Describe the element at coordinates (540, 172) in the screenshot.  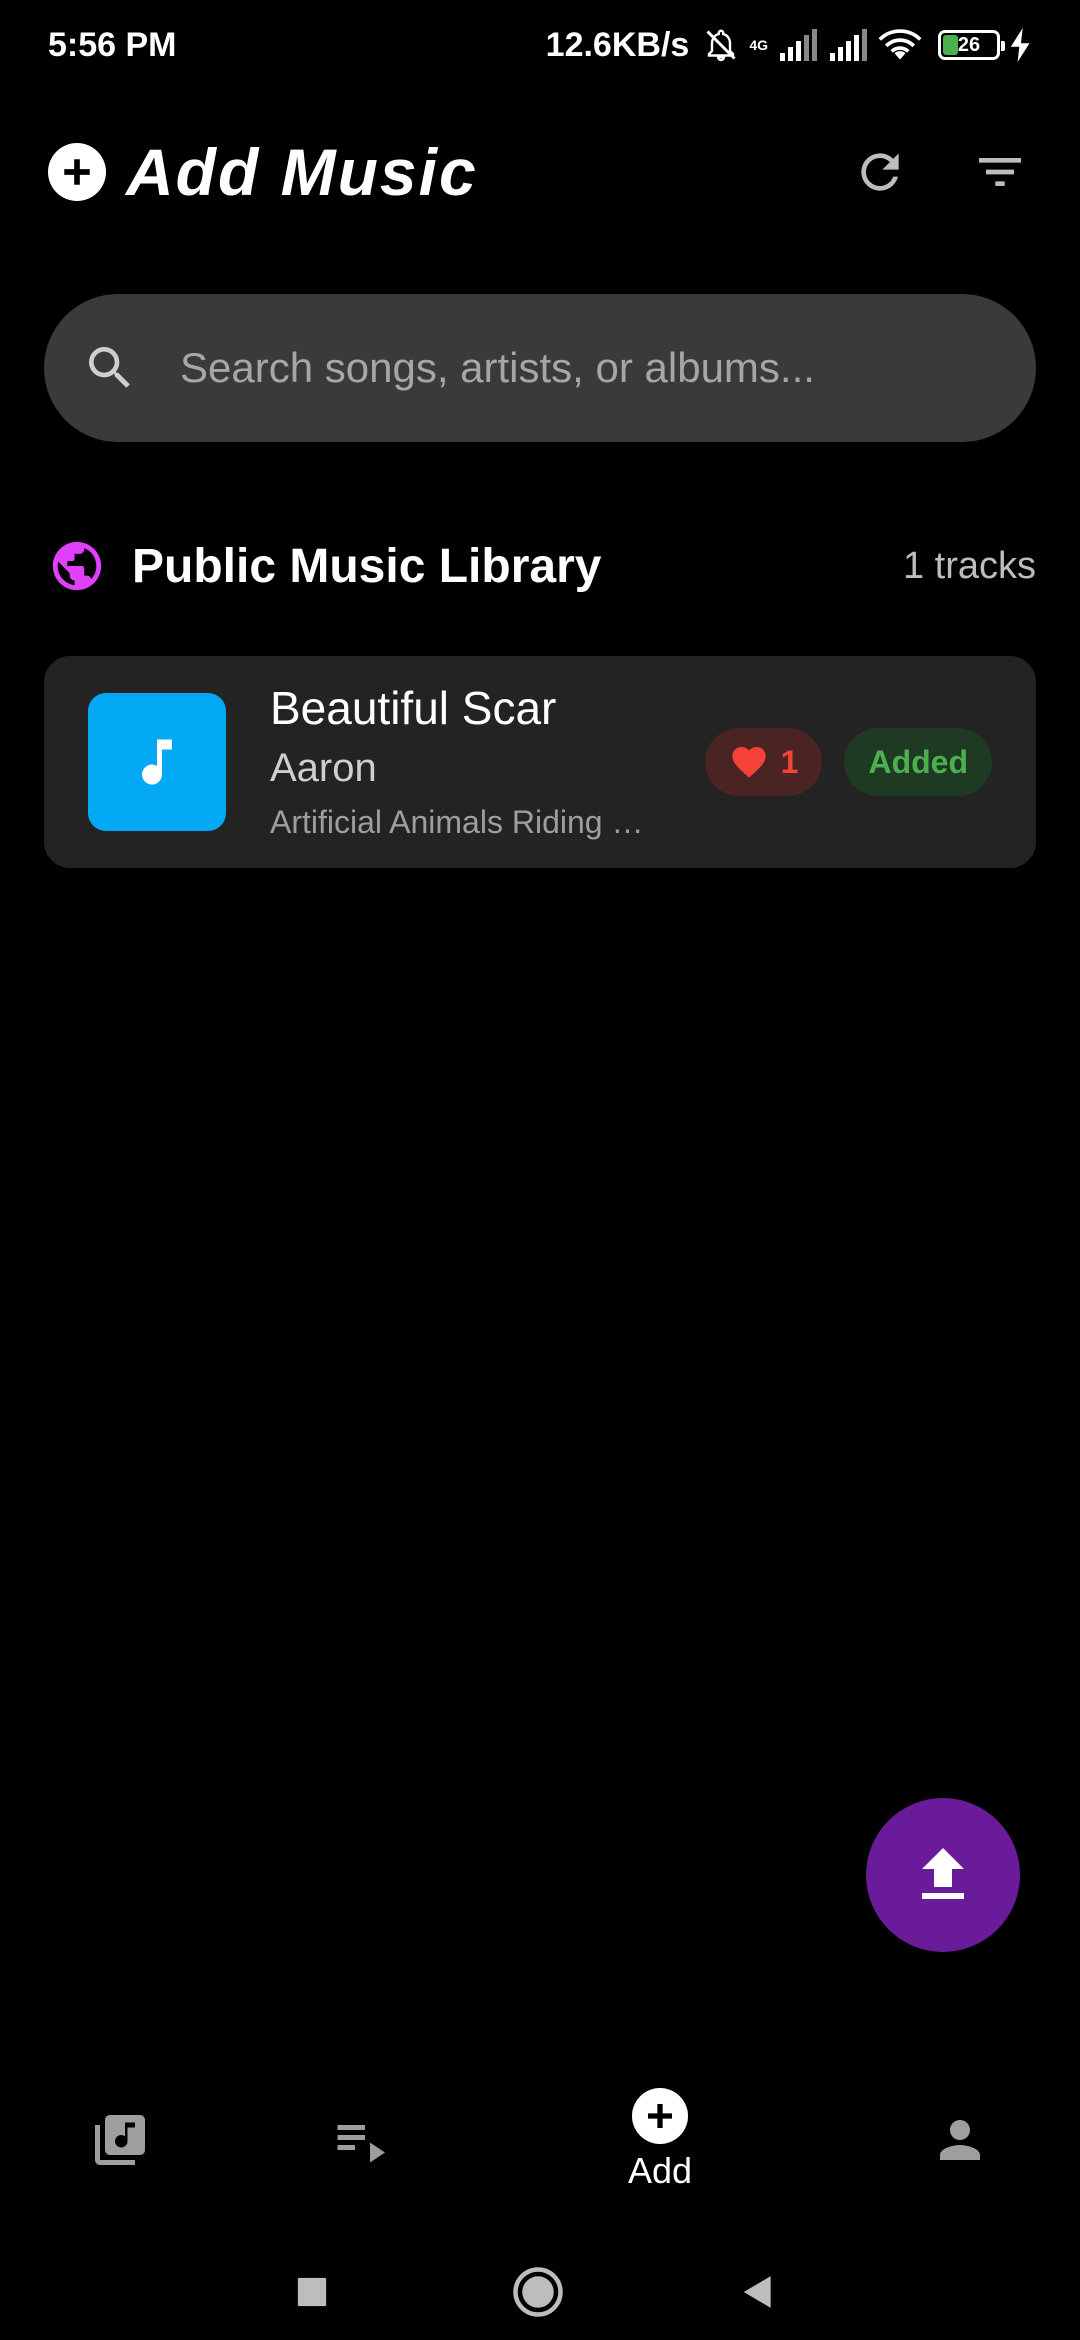
I see `app-header: Add Music` at that location.